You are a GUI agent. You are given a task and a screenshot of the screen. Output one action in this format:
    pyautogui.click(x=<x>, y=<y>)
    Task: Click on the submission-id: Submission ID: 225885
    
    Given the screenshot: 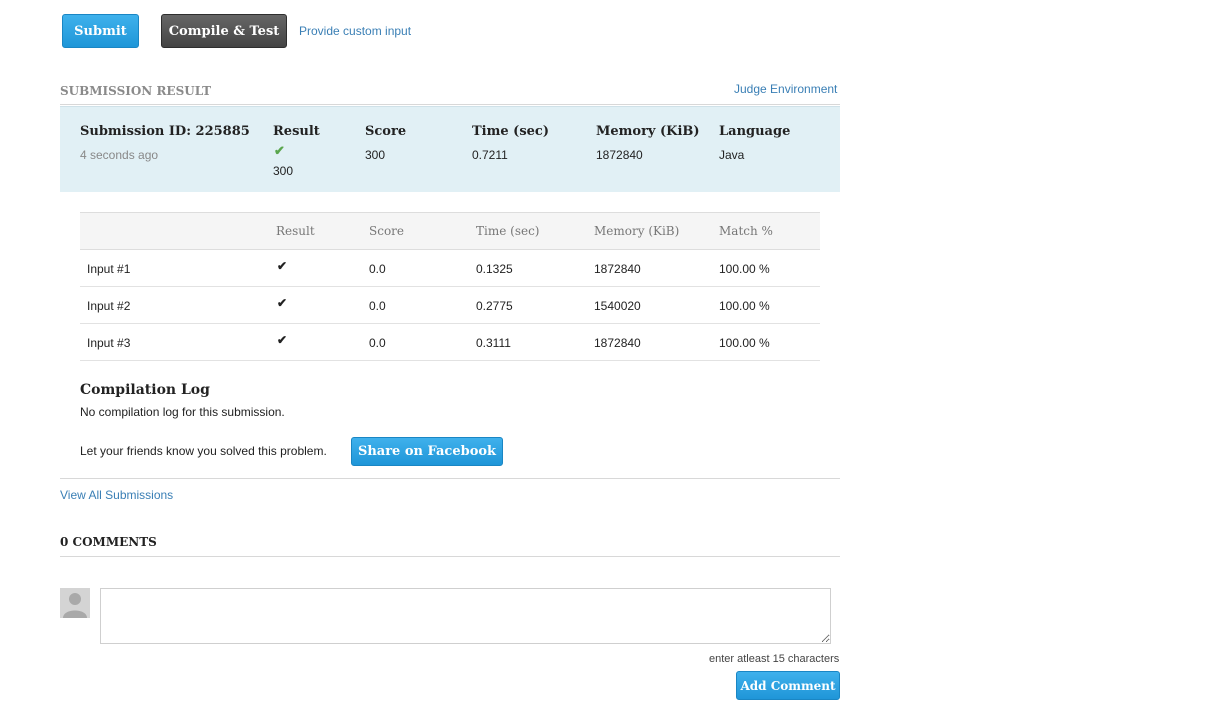 What is the action you would take?
    pyautogui.click(x=165, y=131)
    